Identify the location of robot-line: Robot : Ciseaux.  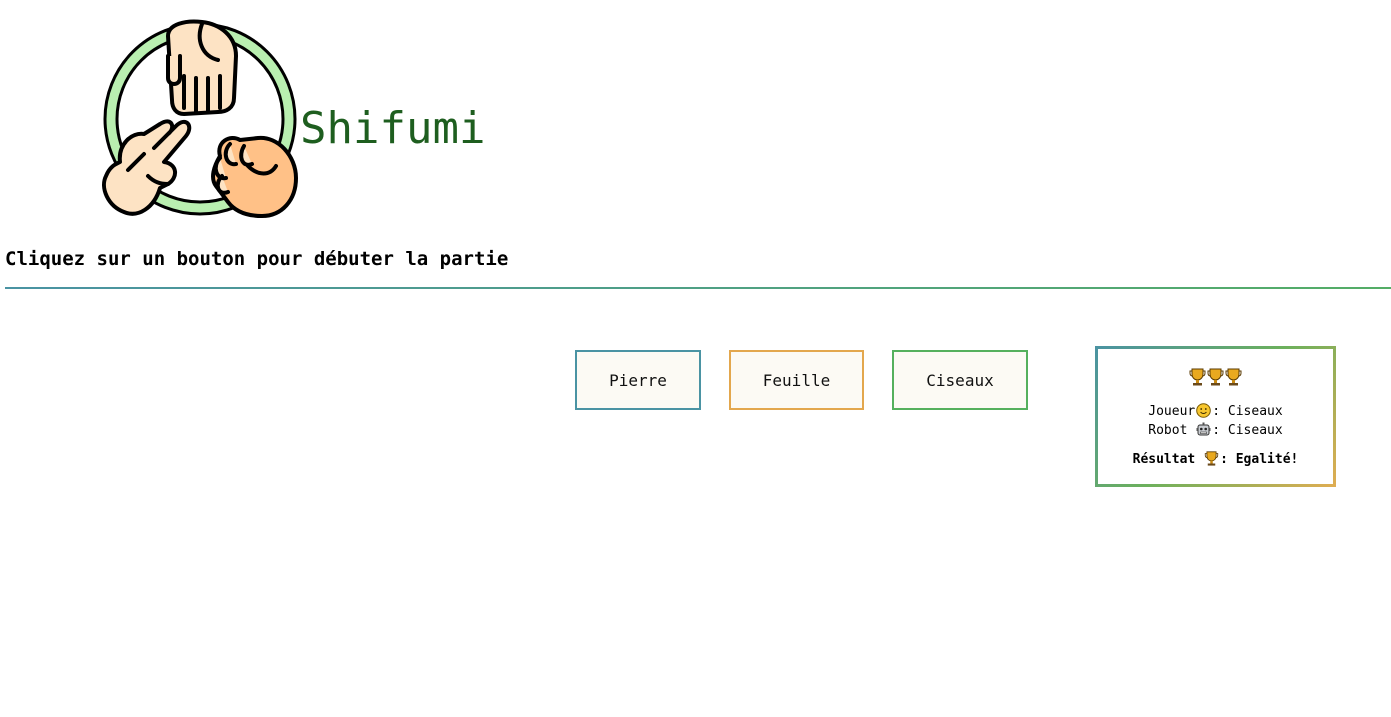
(1215, 430).